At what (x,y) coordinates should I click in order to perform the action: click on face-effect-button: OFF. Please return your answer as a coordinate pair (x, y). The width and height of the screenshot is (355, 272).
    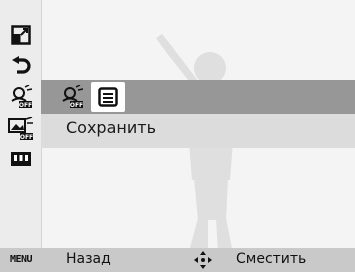
    Looking at the image, I should click on (20, 97).